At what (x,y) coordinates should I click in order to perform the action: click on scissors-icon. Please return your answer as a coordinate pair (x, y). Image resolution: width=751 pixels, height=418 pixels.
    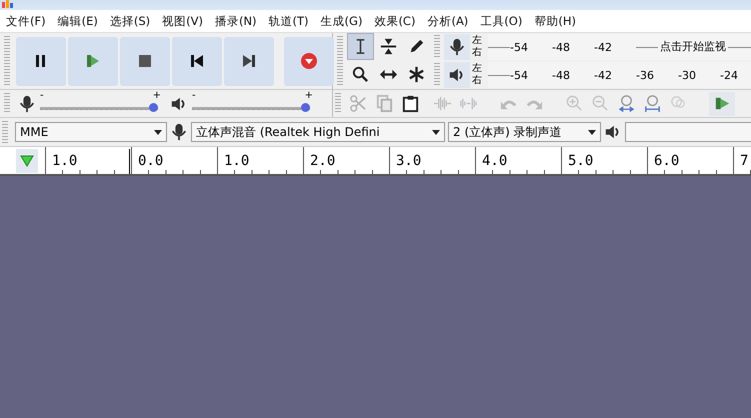
    Looking at the image, I should click on (358, 103).